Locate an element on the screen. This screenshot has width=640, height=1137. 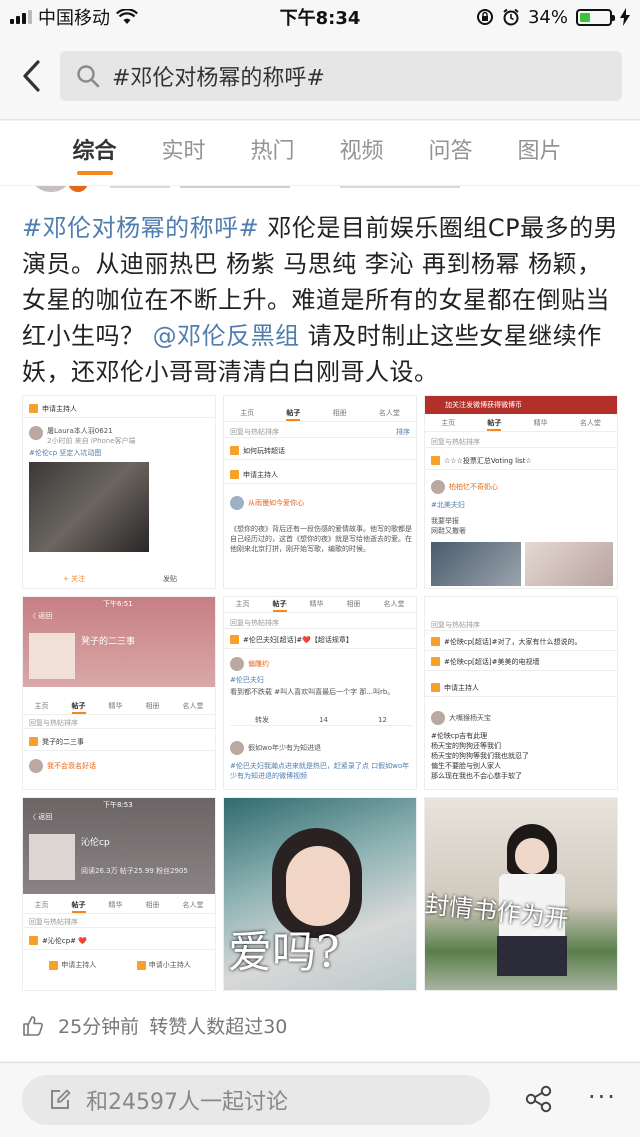
image-text: 假如wo年少有为知进退 is located at coordinates (285, 748).